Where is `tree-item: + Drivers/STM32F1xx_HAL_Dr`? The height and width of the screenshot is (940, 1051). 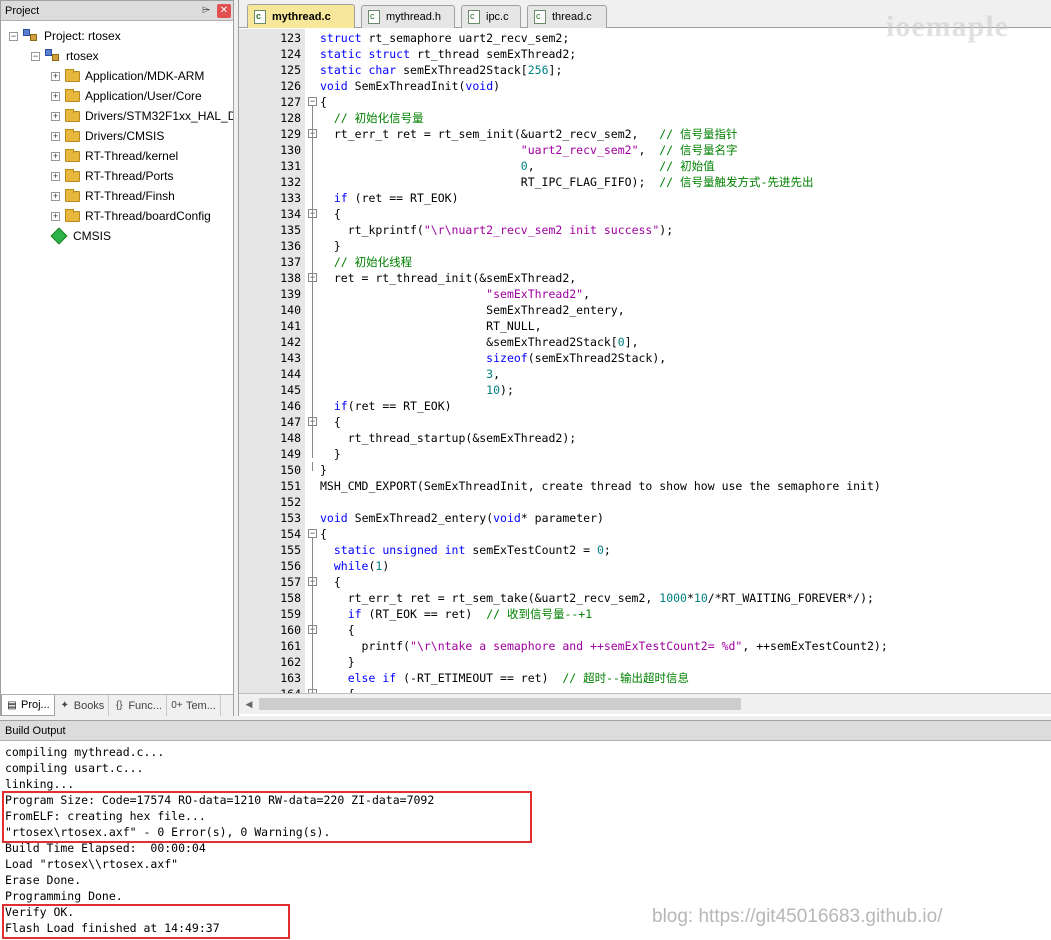 tree-item: + Drivers/STM32F1xx_HAL_Dr is located at coordinates (142, 116).